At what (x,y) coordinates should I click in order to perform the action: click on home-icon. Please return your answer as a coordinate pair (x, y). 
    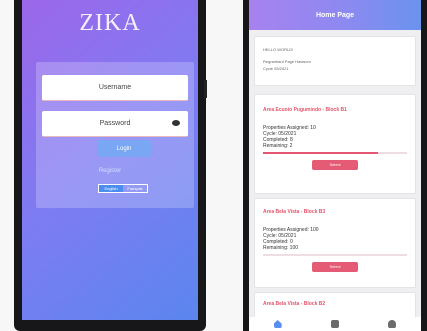
    Looking at the image, I should click on (277, 324).